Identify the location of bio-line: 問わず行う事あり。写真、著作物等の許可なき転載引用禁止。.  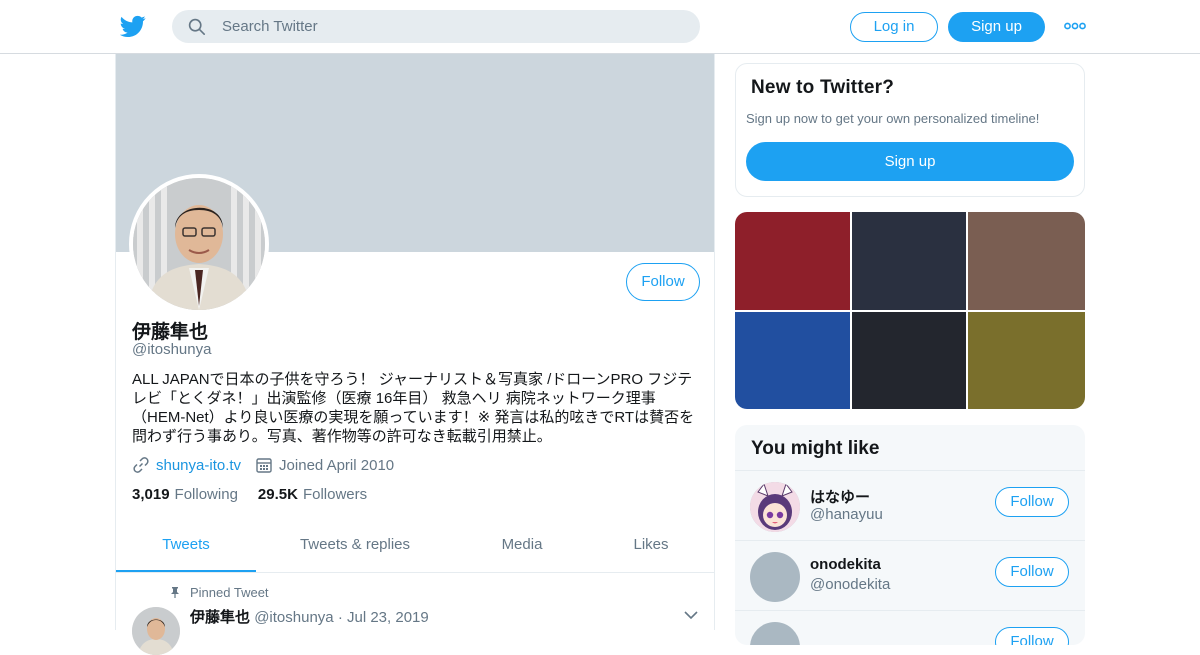
(342, 436).